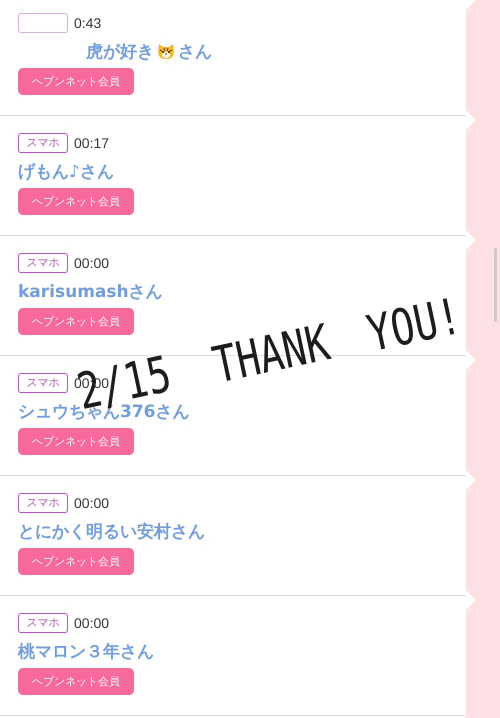 This screenshot has width=500, height=718. I want to click on tag-outline, so click(43, 23).